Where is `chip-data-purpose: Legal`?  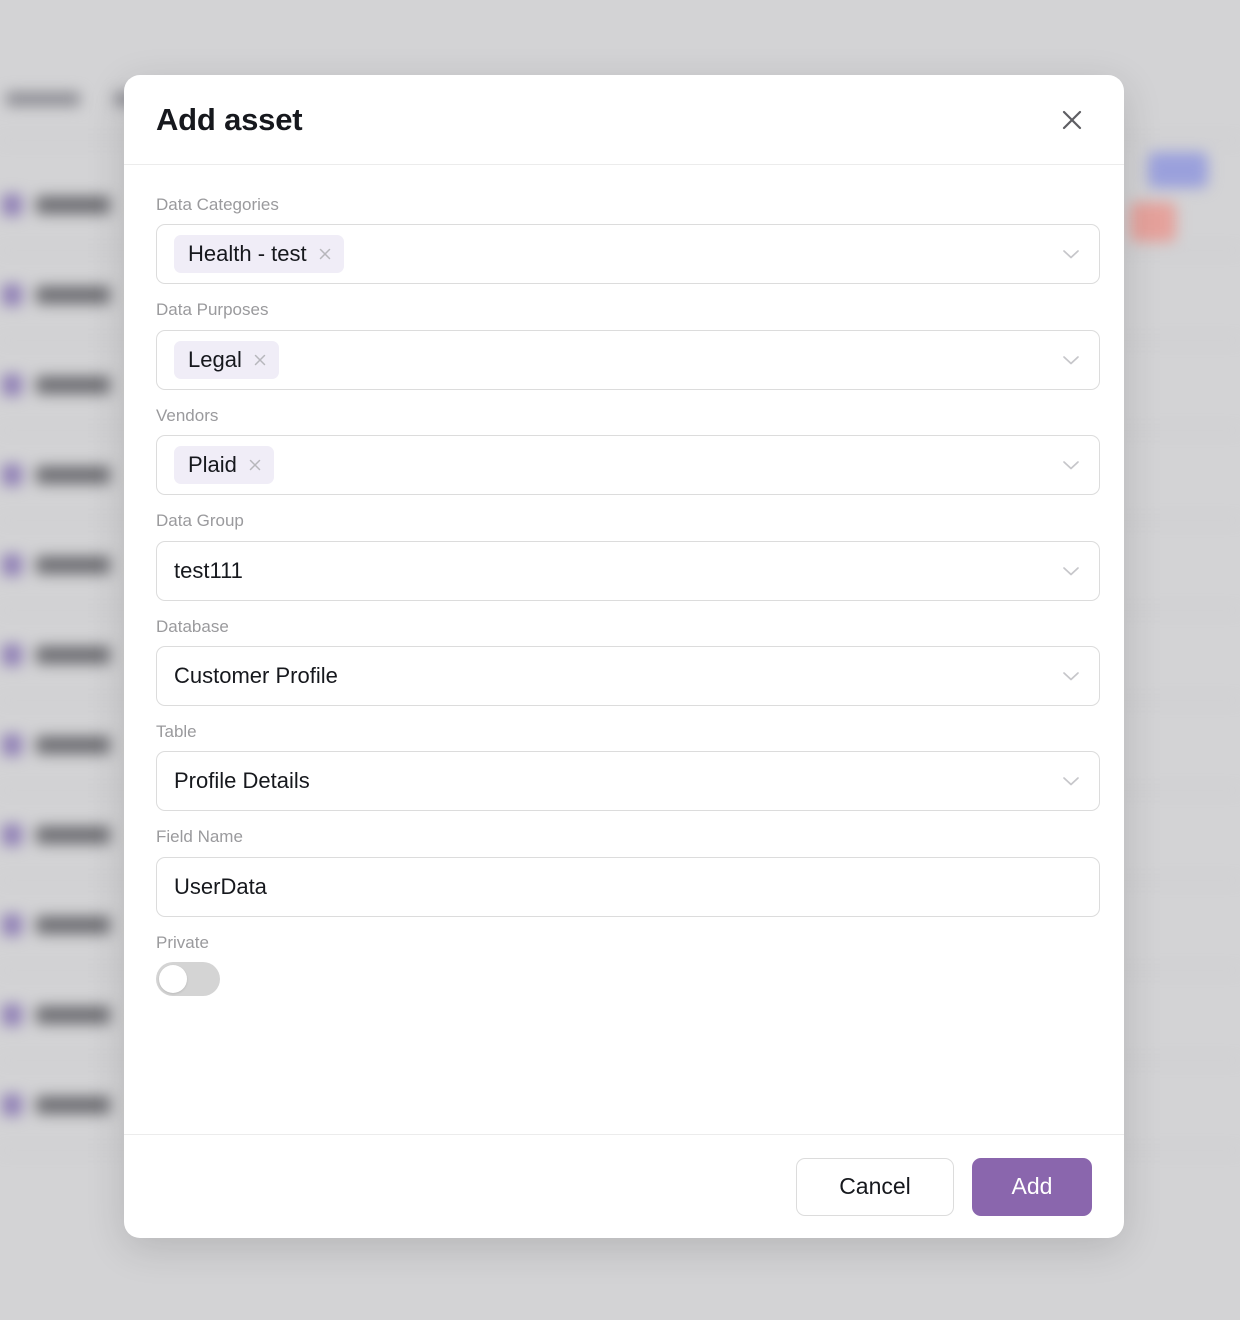 chip-data-purpose: Legal is located at coordinates (226, 359).